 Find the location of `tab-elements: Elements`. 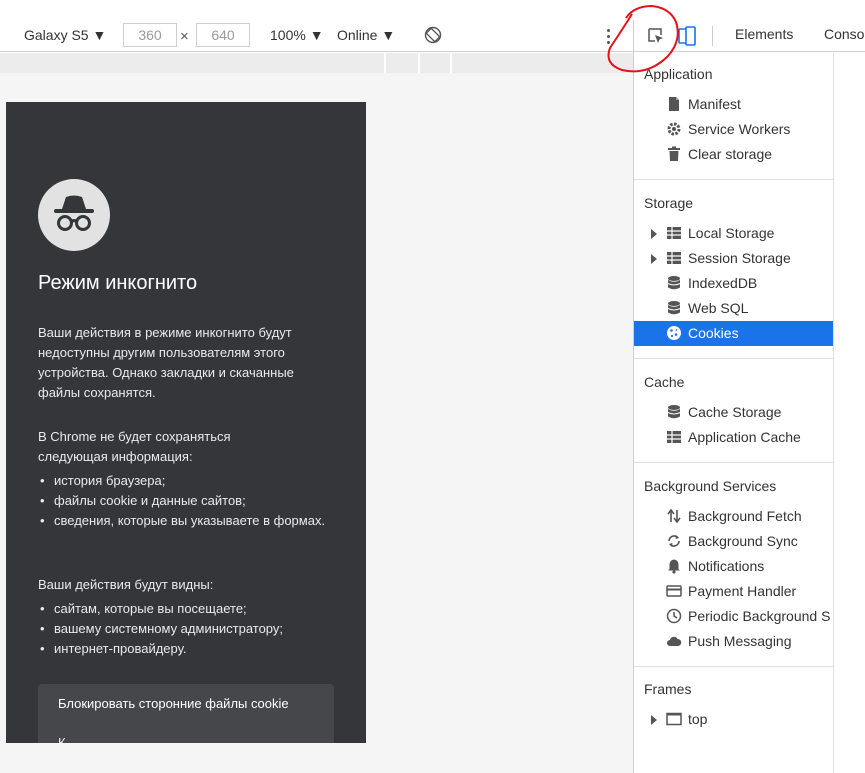

tab-elements: Elements is located at coordinates (764, 34).